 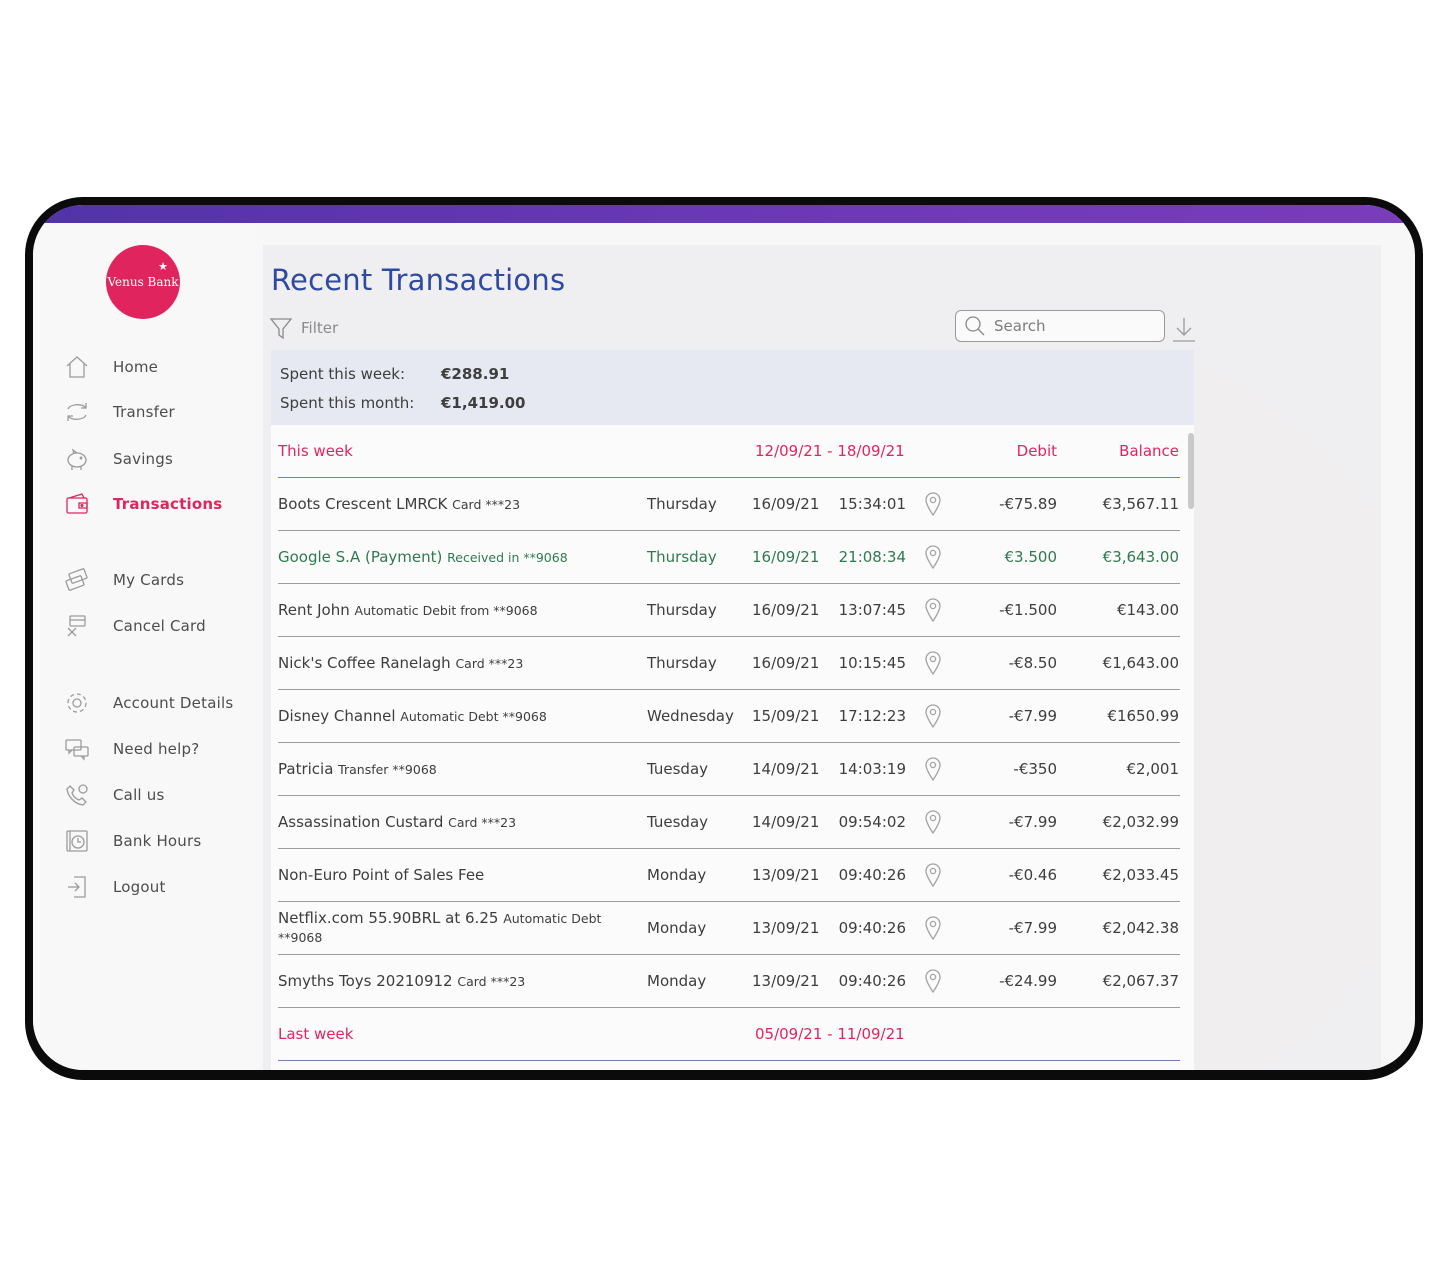 I want to click on transaction-description: Smyths Toys 20210912 Card ***23, so click(x=458, y=981).